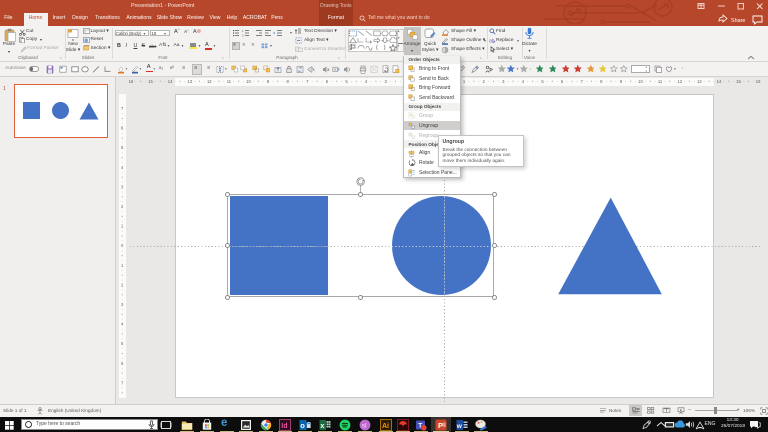 This screenshot has width=768, height=432. I want to click on svg-text: P, so click(440, 425).